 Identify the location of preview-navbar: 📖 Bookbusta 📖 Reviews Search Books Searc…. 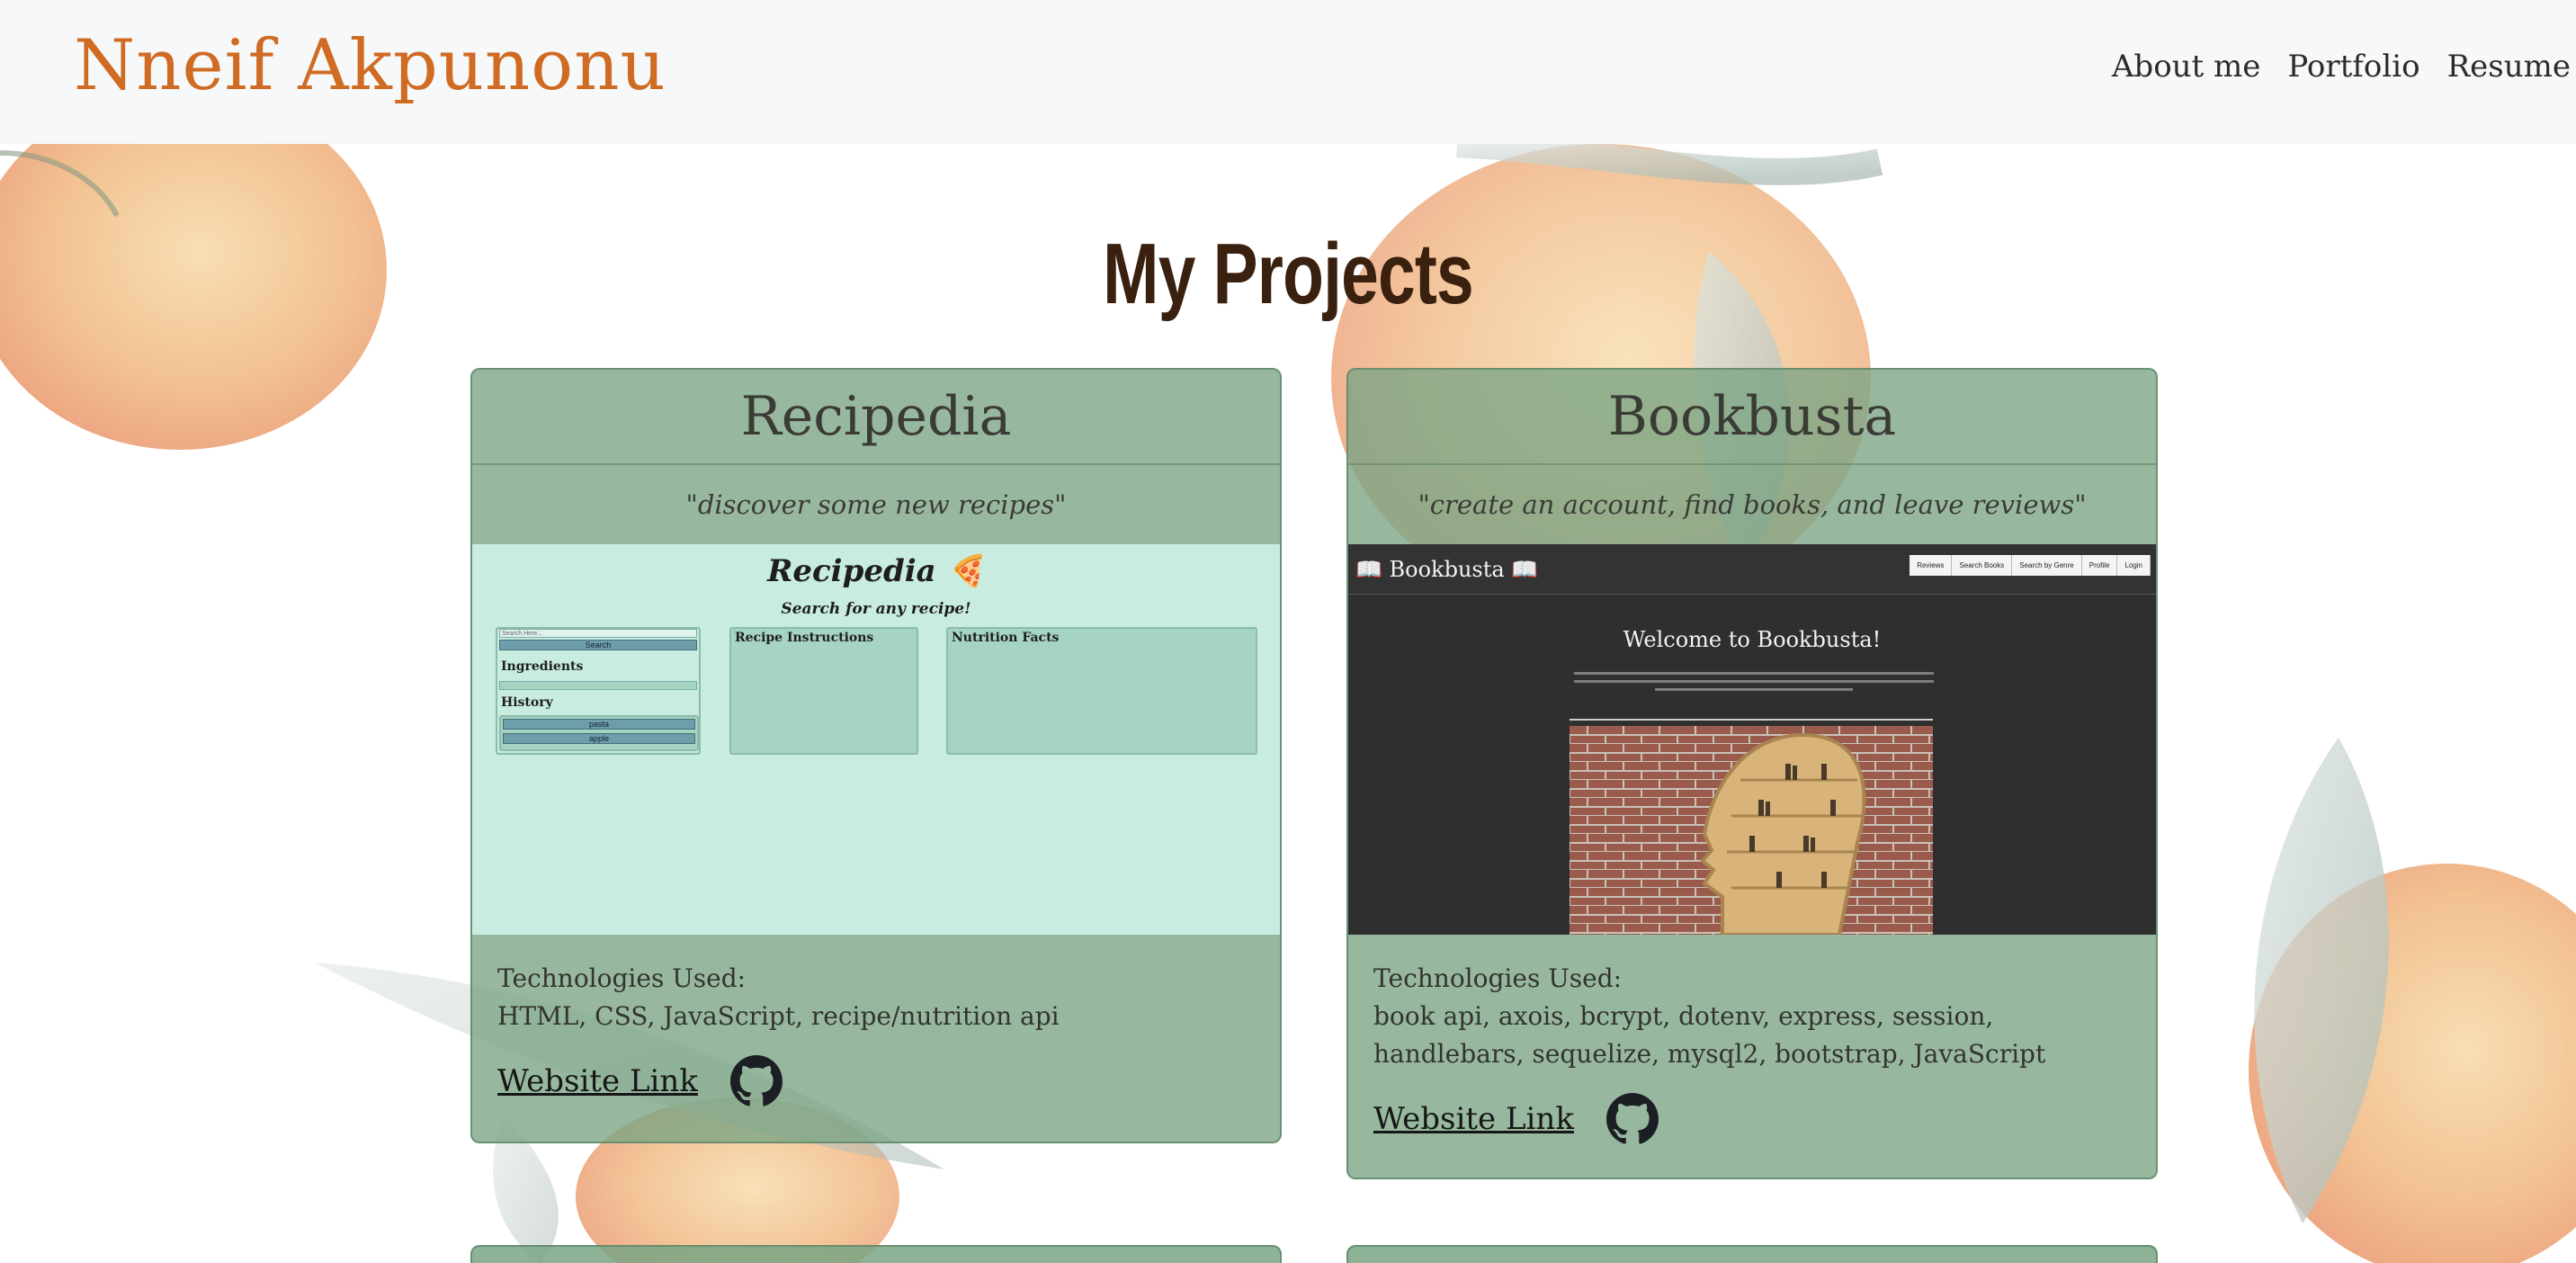
(1752, 569).